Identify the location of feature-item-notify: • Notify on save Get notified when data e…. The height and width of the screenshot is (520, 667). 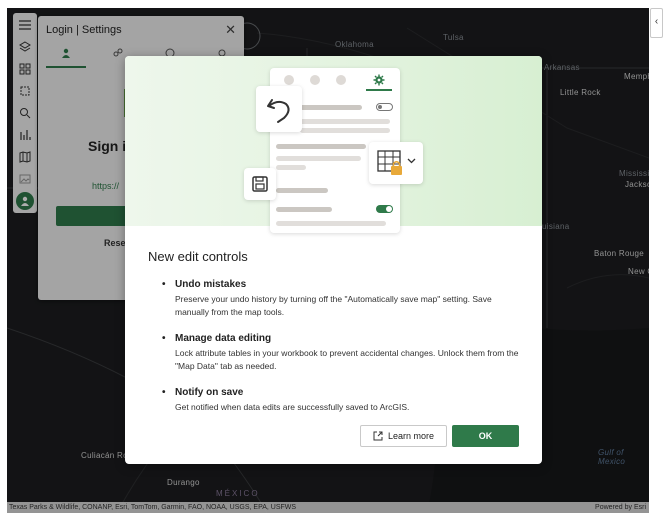
(342, 400).